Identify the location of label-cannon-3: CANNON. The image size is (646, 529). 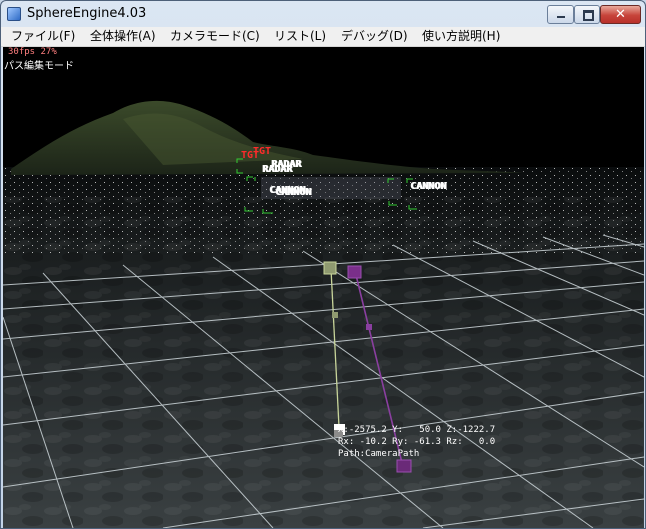
(428, 186).